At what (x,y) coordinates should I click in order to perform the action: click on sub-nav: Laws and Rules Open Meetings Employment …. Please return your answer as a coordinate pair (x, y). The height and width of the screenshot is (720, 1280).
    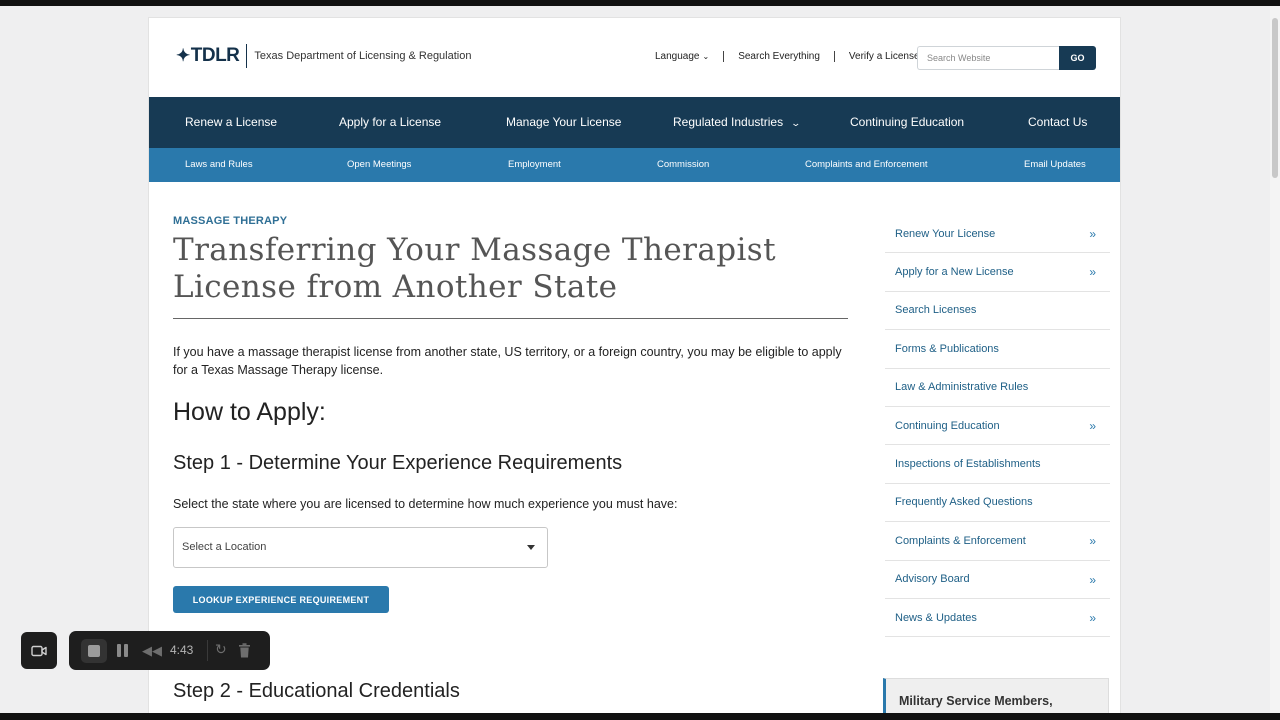
    Looking at the image, I should click on (634, 165).